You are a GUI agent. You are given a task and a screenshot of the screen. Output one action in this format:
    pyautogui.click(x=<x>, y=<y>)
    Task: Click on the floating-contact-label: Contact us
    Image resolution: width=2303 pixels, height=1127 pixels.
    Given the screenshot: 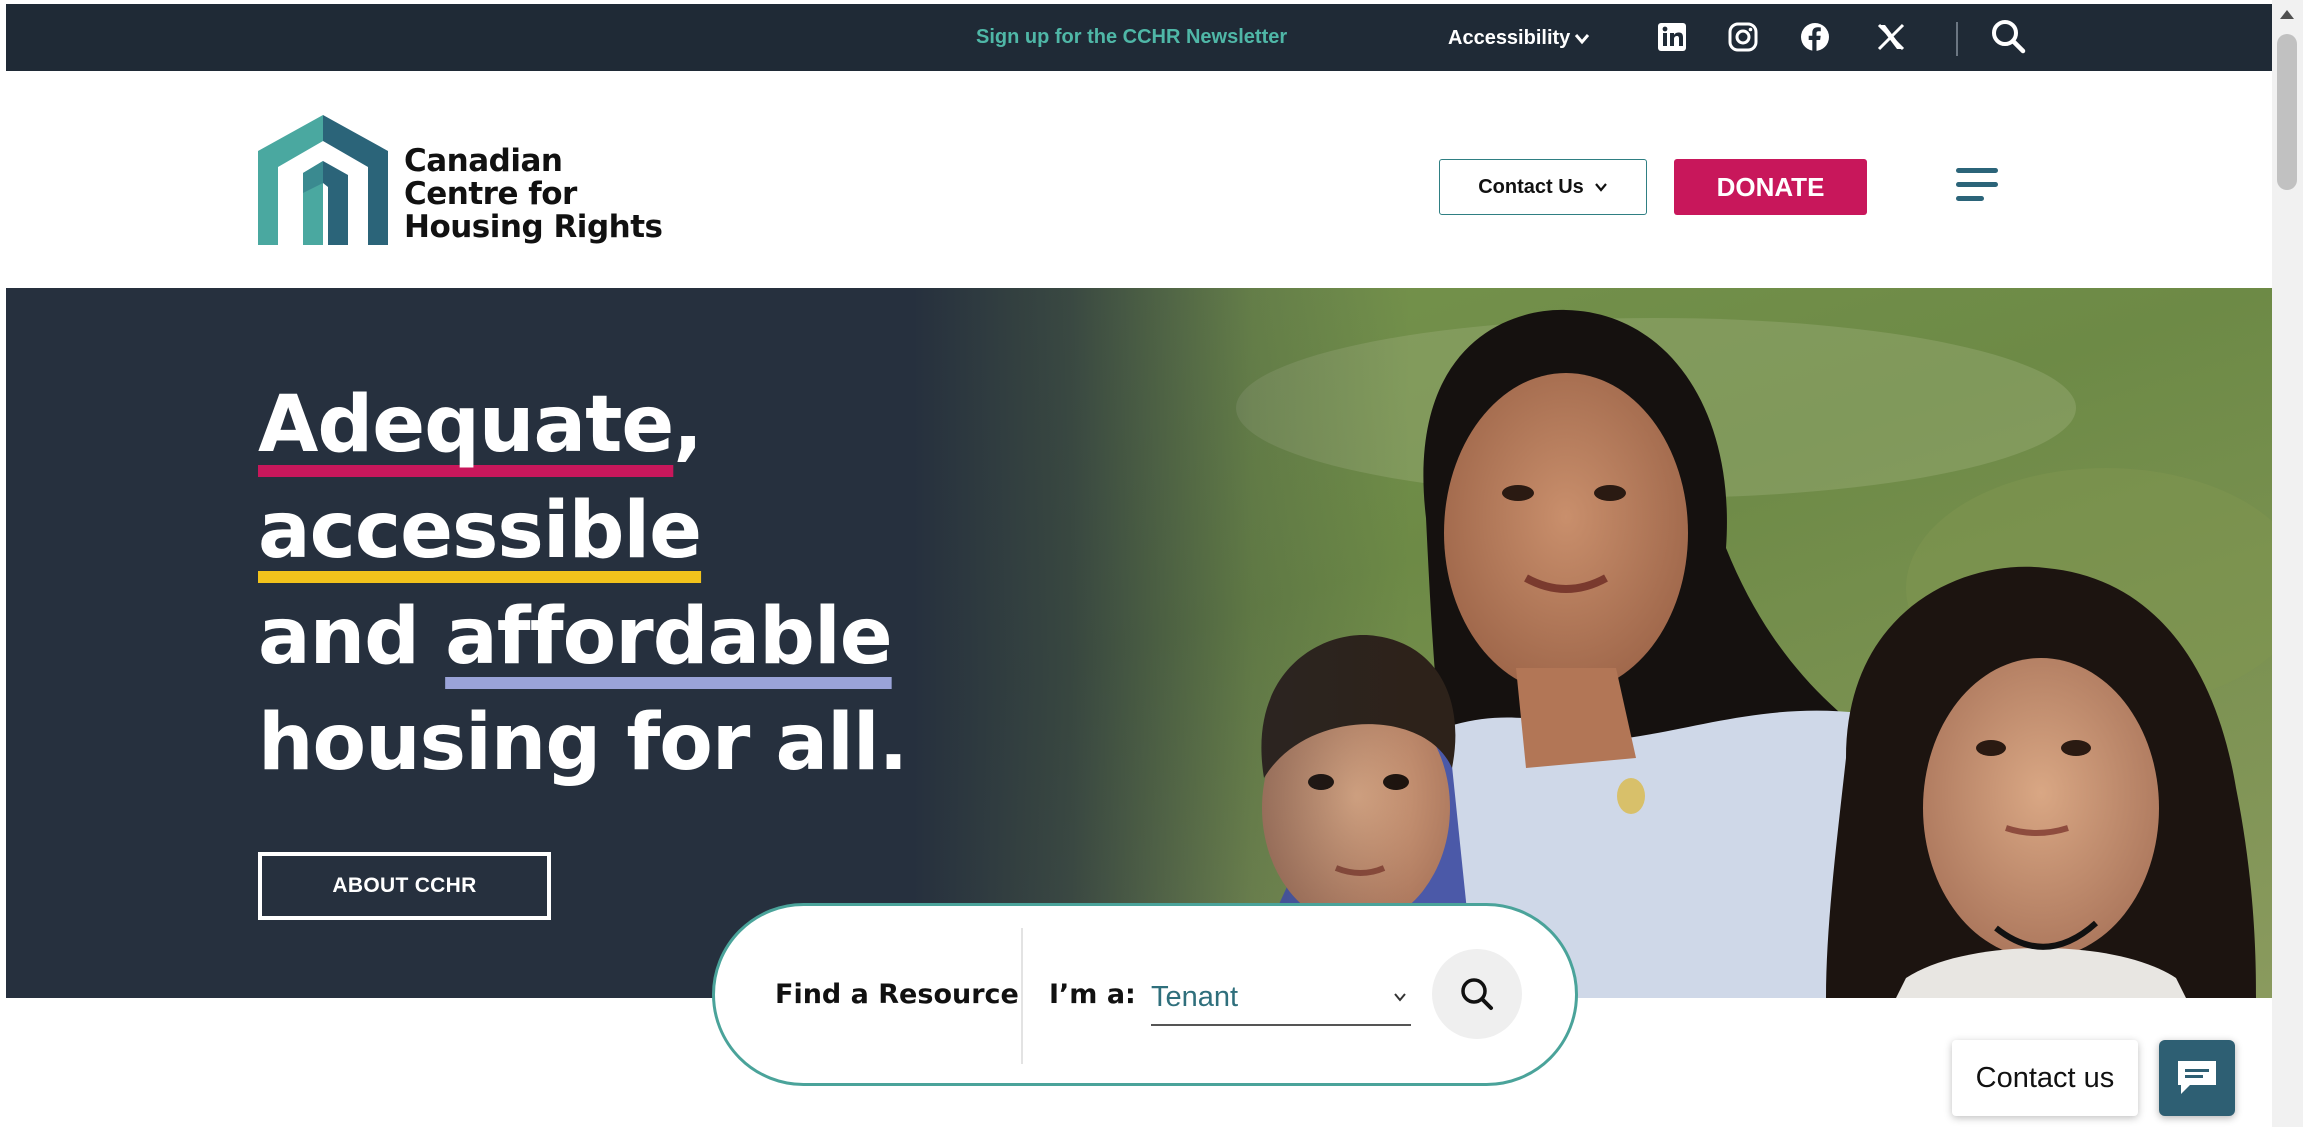 What is the action you would take?
    pyautogui.click(x=2045, y=1078)
    